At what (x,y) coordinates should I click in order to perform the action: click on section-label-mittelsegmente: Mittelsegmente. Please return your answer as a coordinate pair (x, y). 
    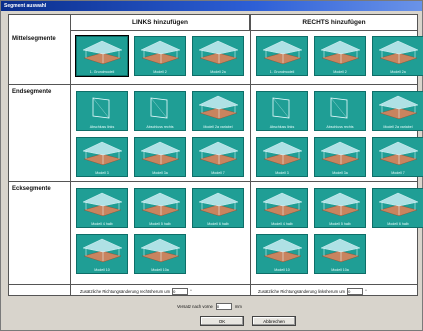
    Looking at the image, I should click on (34, 39).